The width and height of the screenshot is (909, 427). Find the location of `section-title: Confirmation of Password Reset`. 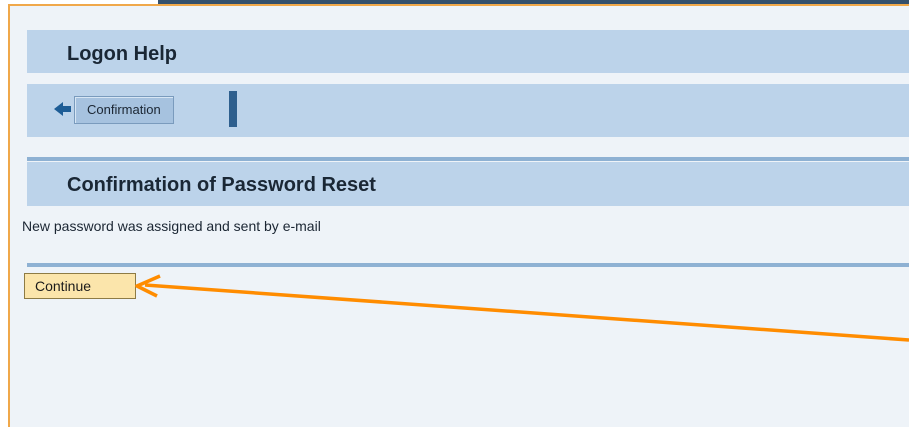

section-title: Confirmation of Password Reset is located at coordinates (221, 185).